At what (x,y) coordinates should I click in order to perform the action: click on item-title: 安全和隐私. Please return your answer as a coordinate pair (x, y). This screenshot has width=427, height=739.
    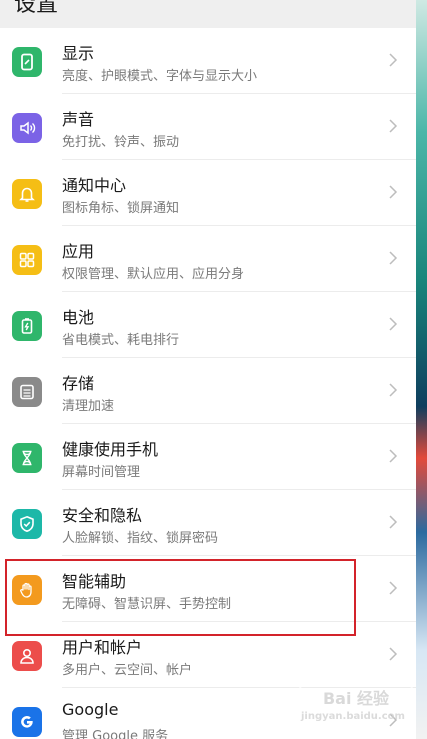
    Looking at the image, I should click on (102, 515).